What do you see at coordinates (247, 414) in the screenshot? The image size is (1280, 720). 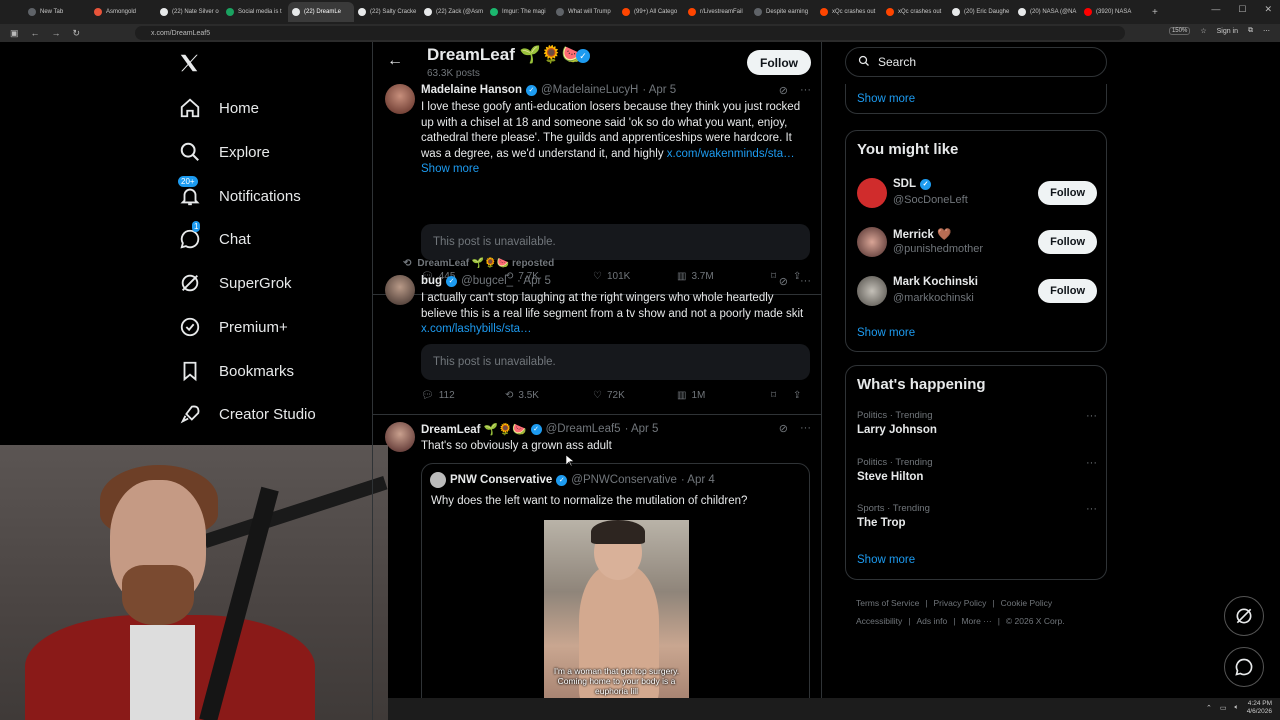 I see `nav-item-creator-studio: Creator Studio` at bounding box center [247, 414].